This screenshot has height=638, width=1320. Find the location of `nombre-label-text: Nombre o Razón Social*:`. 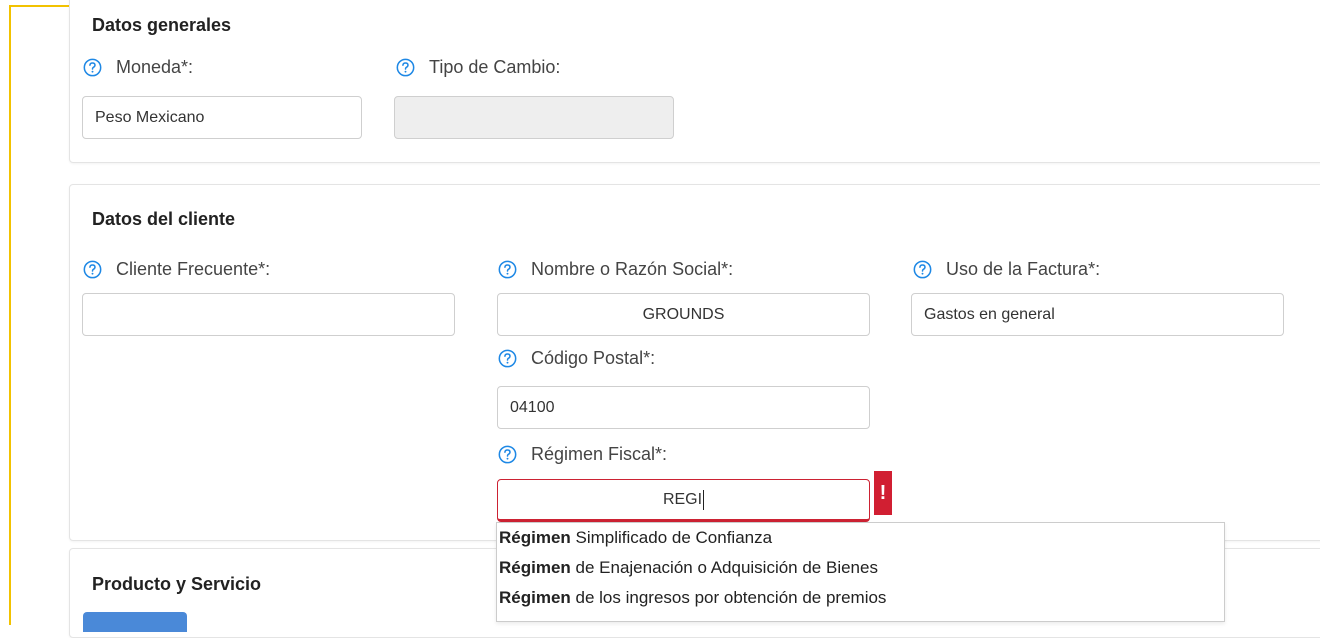

nombre-label-text: Nombre o Razón Social*: is located at coordinates (632, 269).